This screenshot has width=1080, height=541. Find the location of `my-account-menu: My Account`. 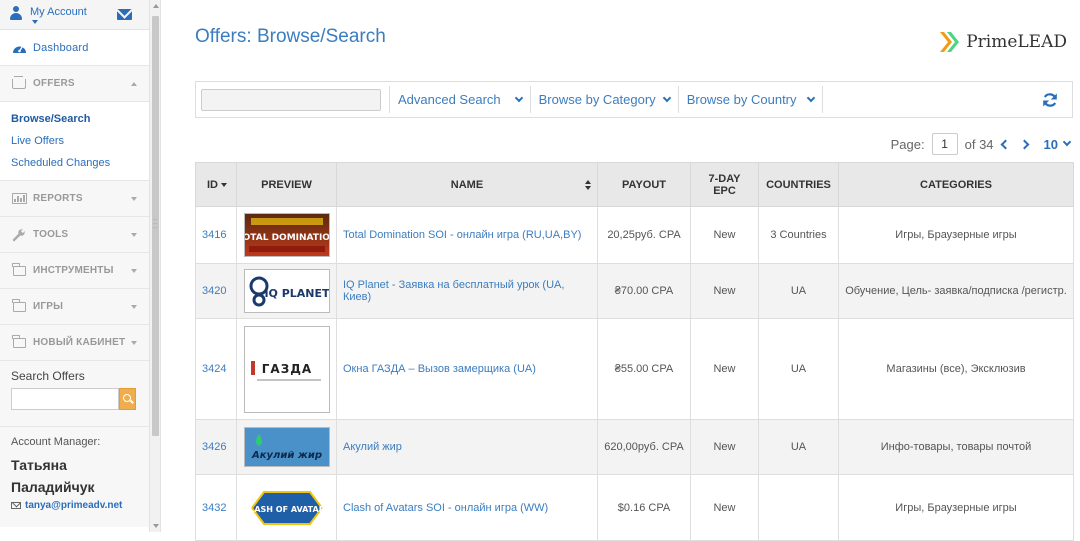

my-account-menu: My Account is located at coordinates (48, 14).